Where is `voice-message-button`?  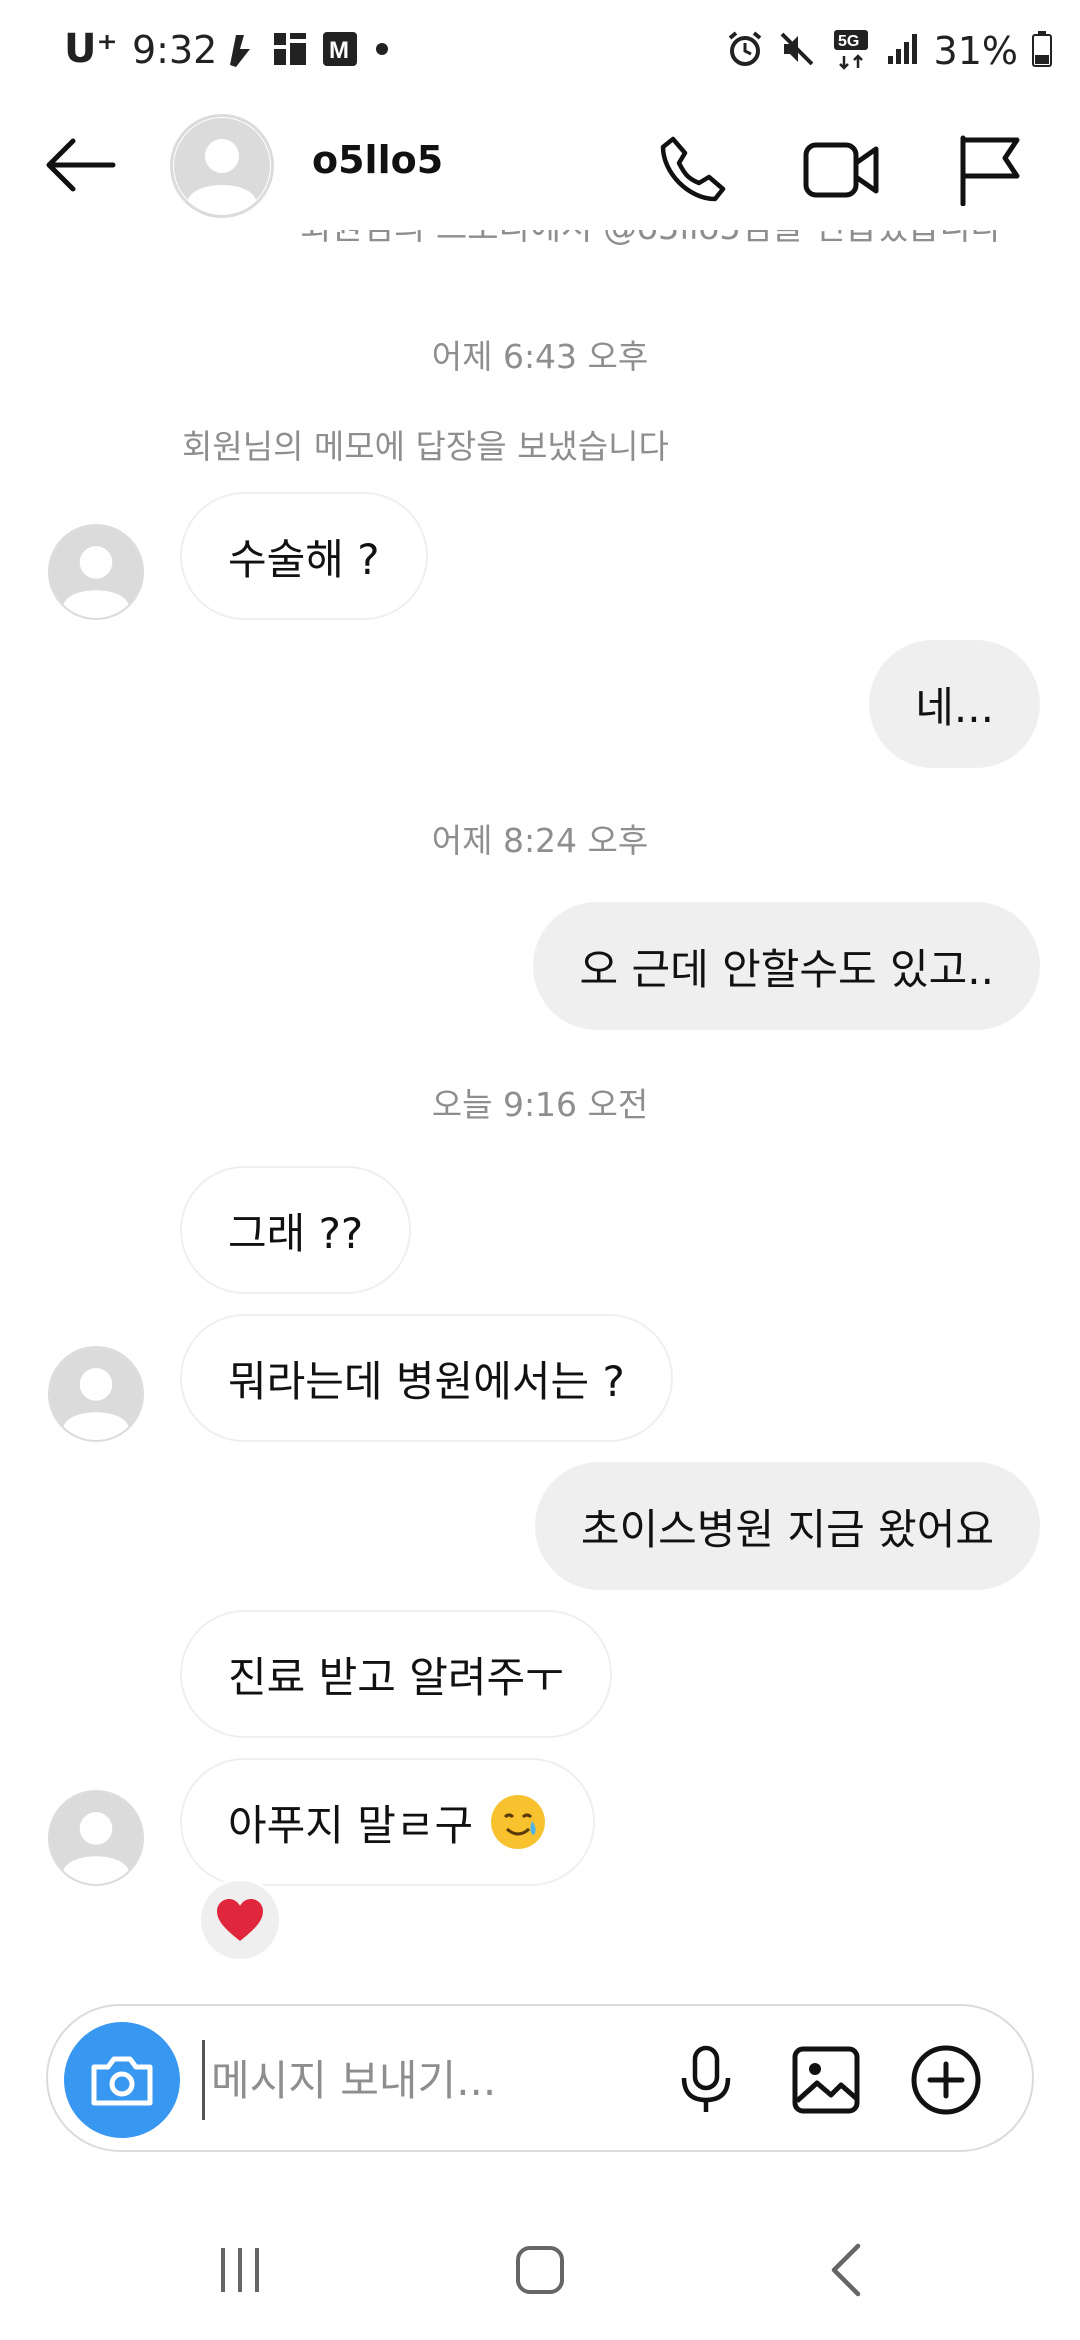 voice-message-button is located at coordinates (706, 2080).